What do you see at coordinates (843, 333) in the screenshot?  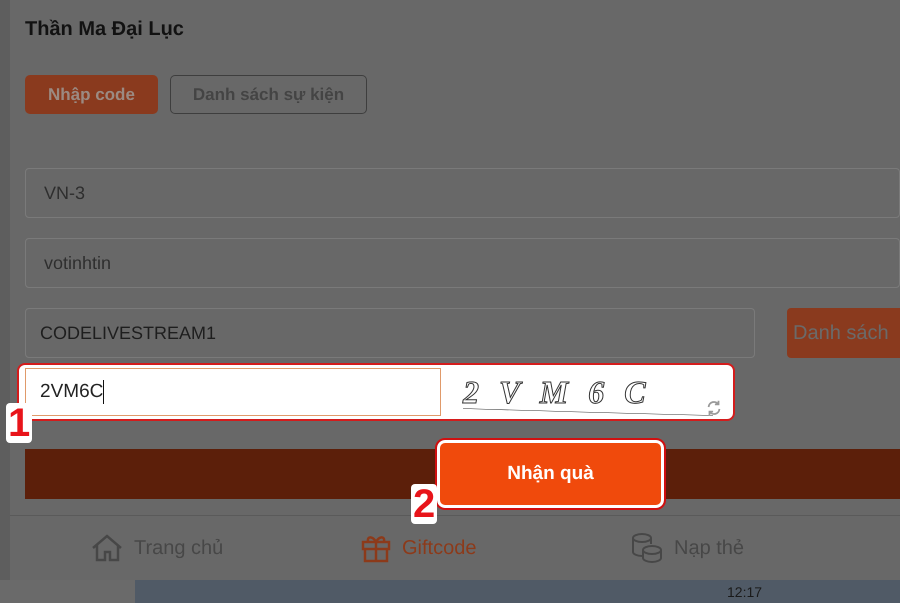 I see `list-button: Danh sách` at bounding box center [843, 333].